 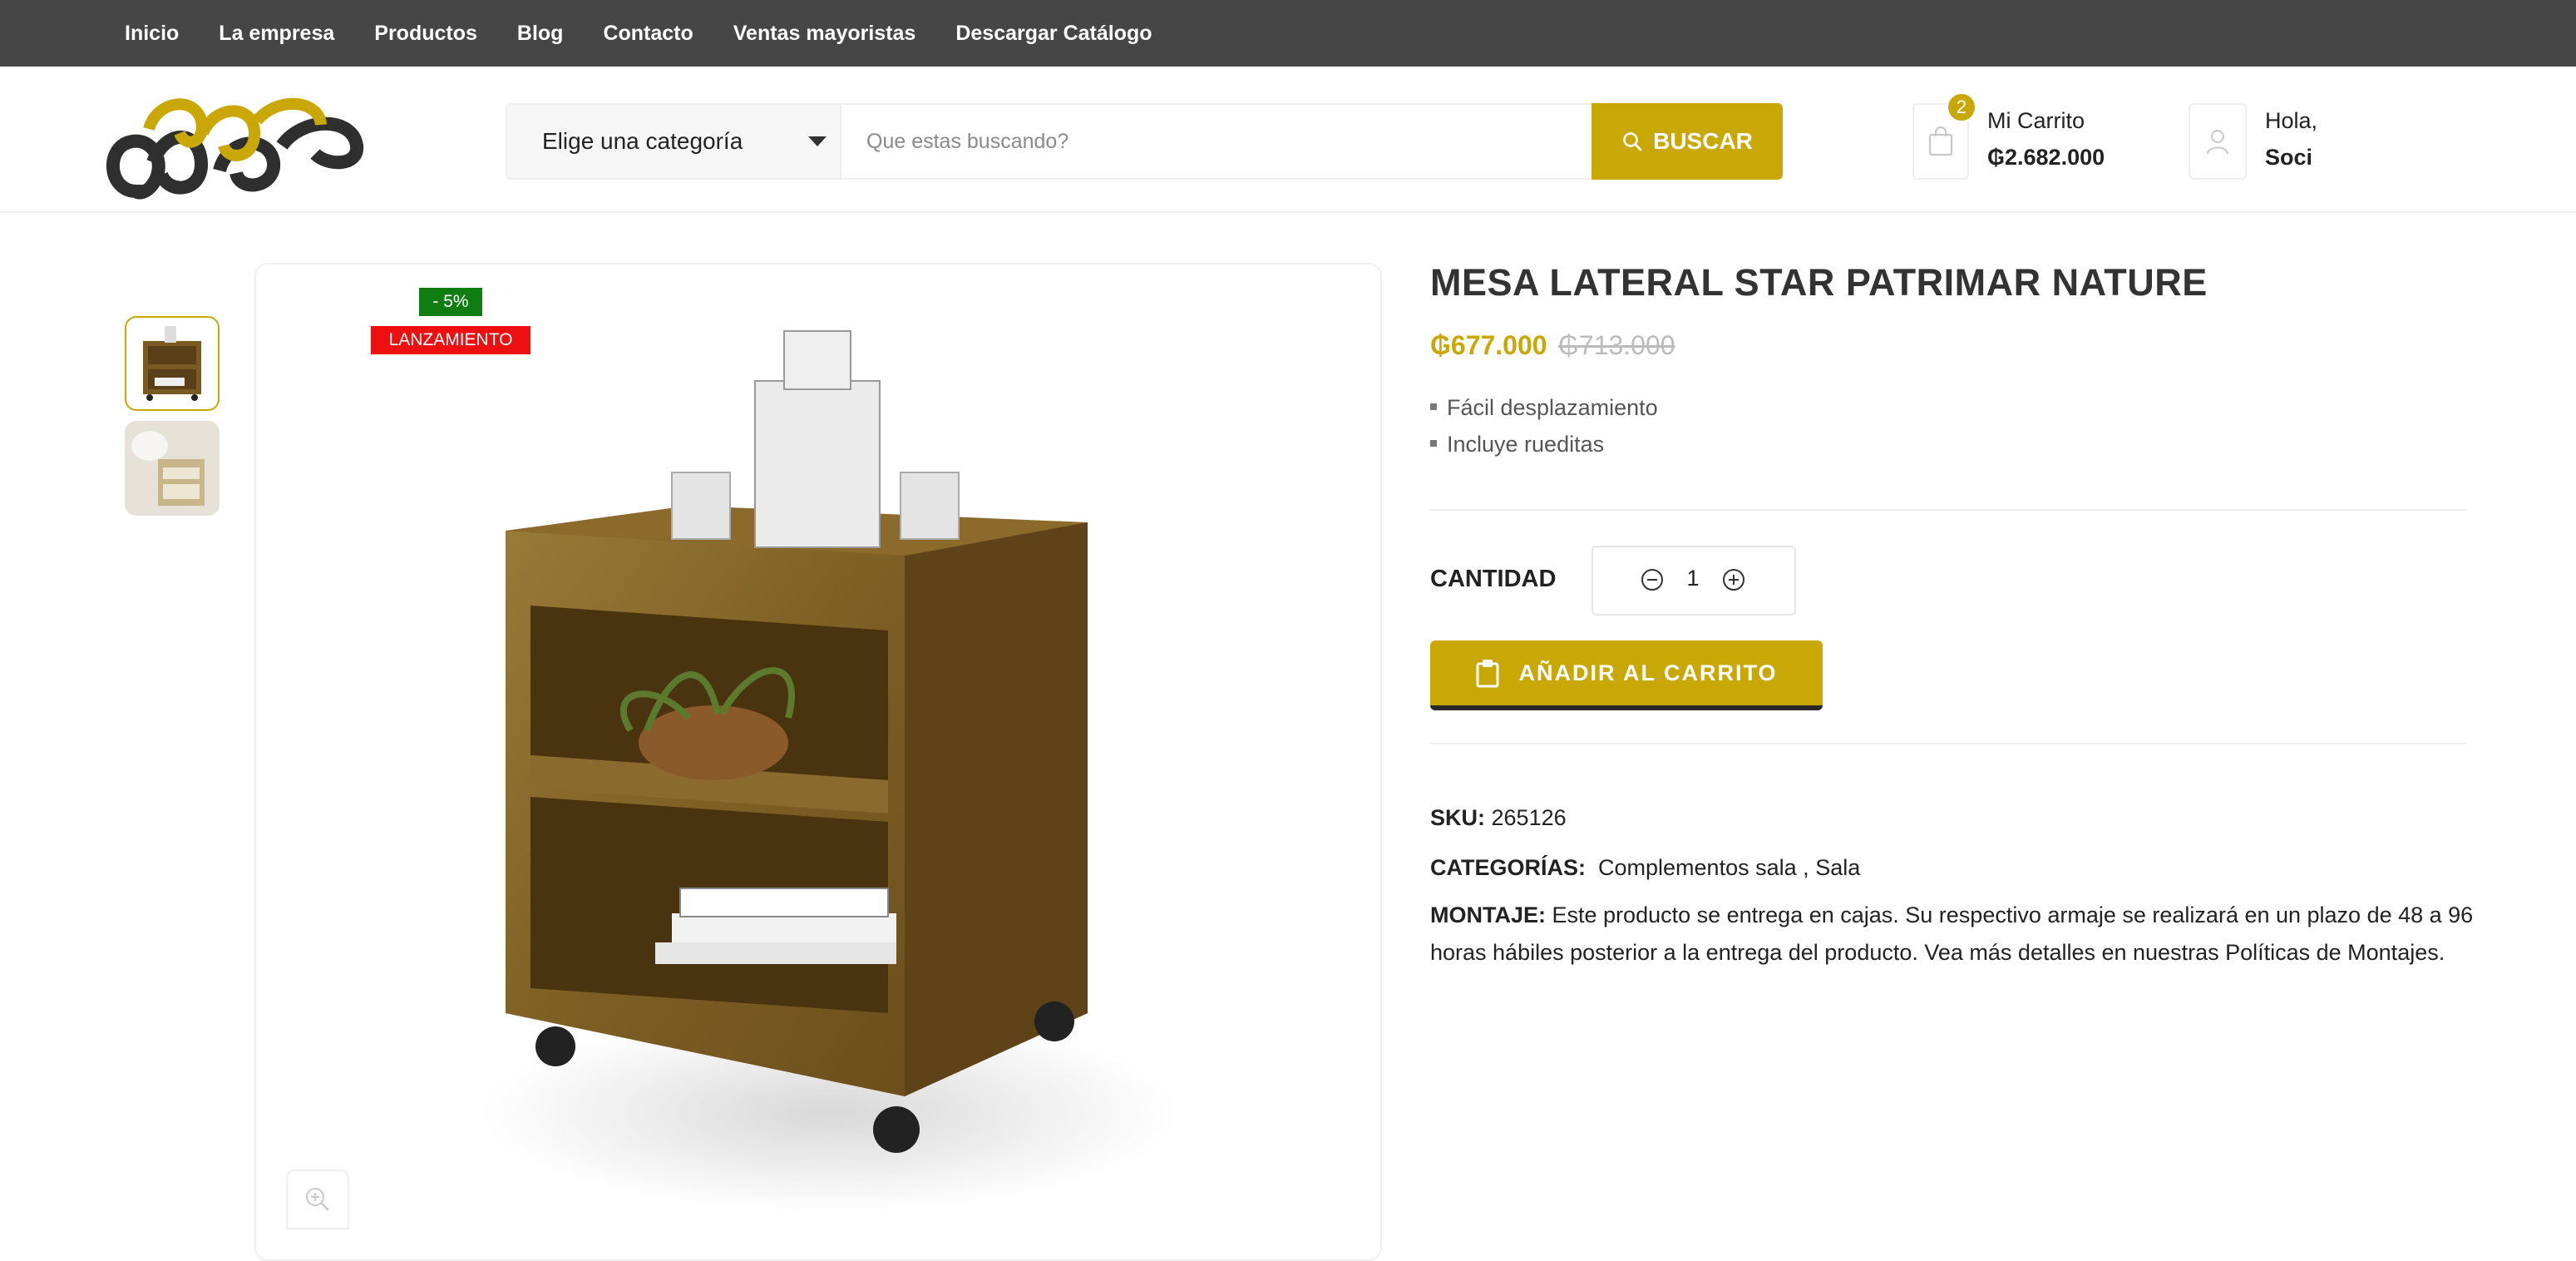 I want to click on quantity-label: CANTIDAD, so click(x=1493, y=579).